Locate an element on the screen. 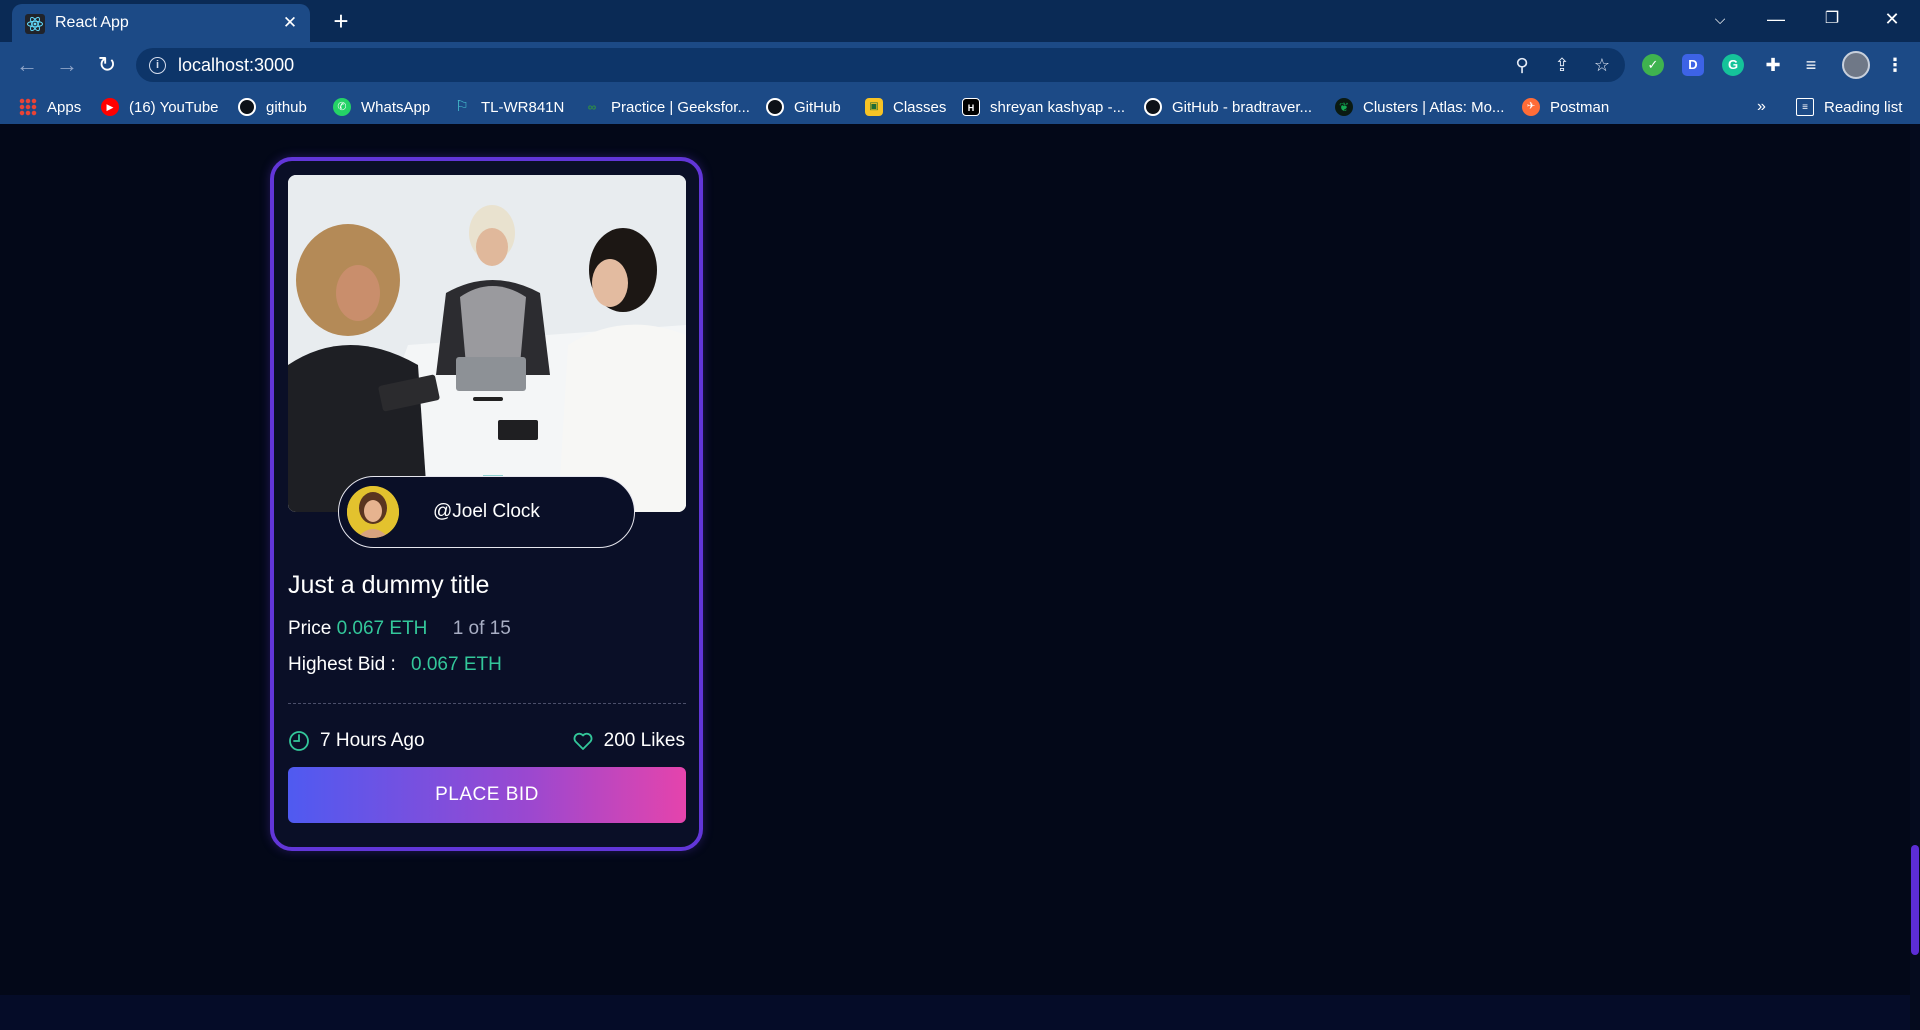  zoom-icon: ⚲ is located at coordinates (1522, 66).